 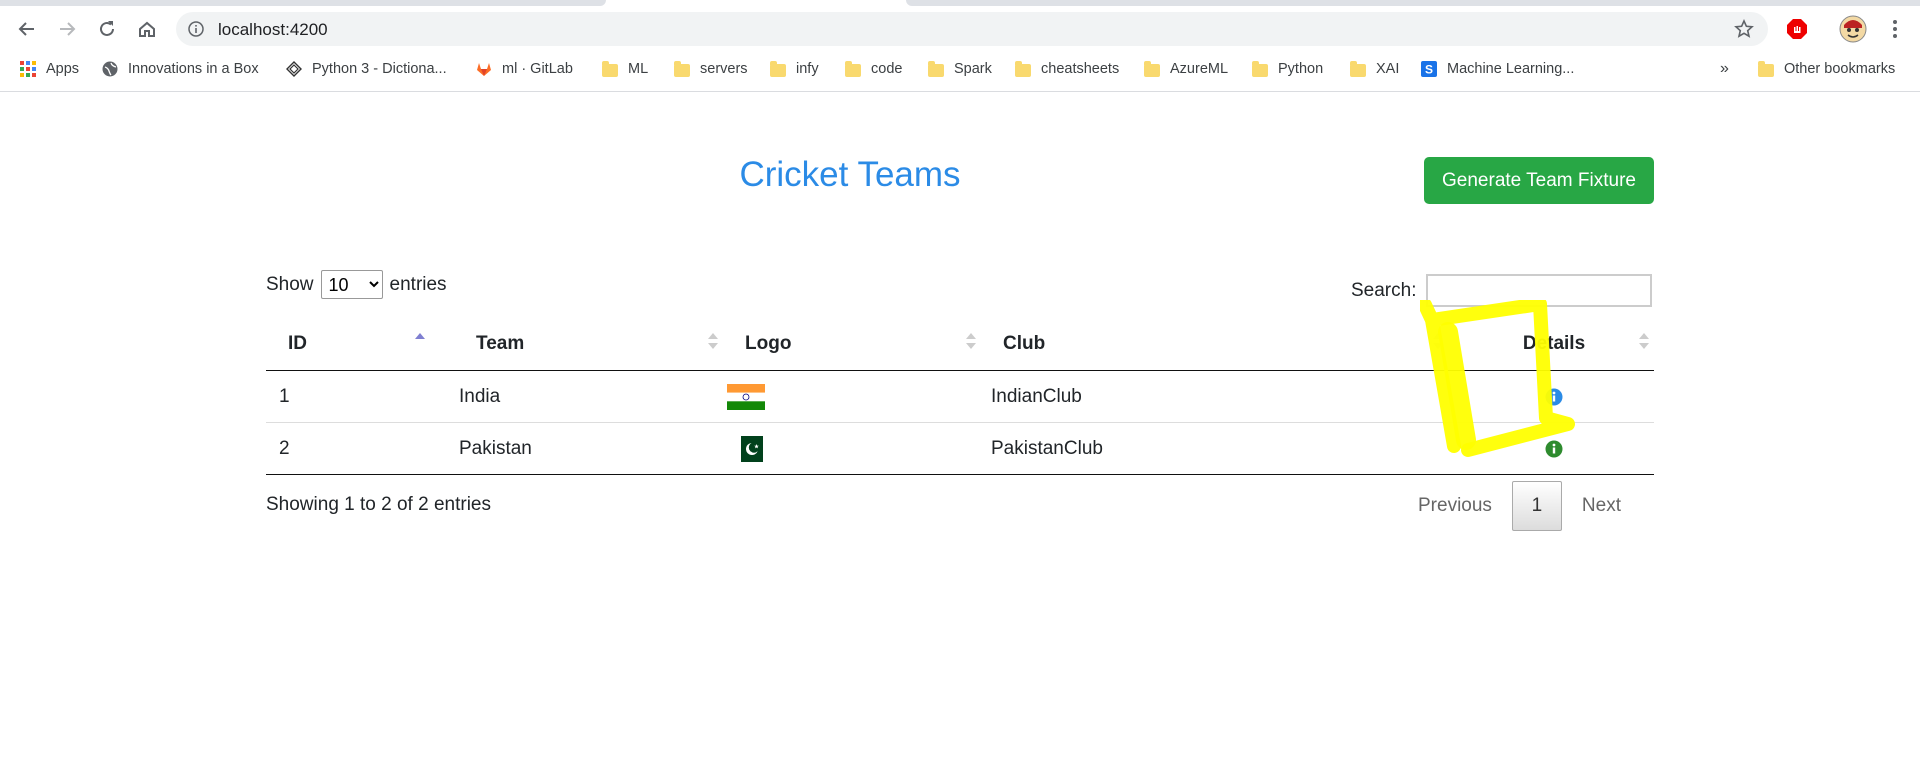 I want to click on bookmark-apps: Apps, so click(x=49, y=69).